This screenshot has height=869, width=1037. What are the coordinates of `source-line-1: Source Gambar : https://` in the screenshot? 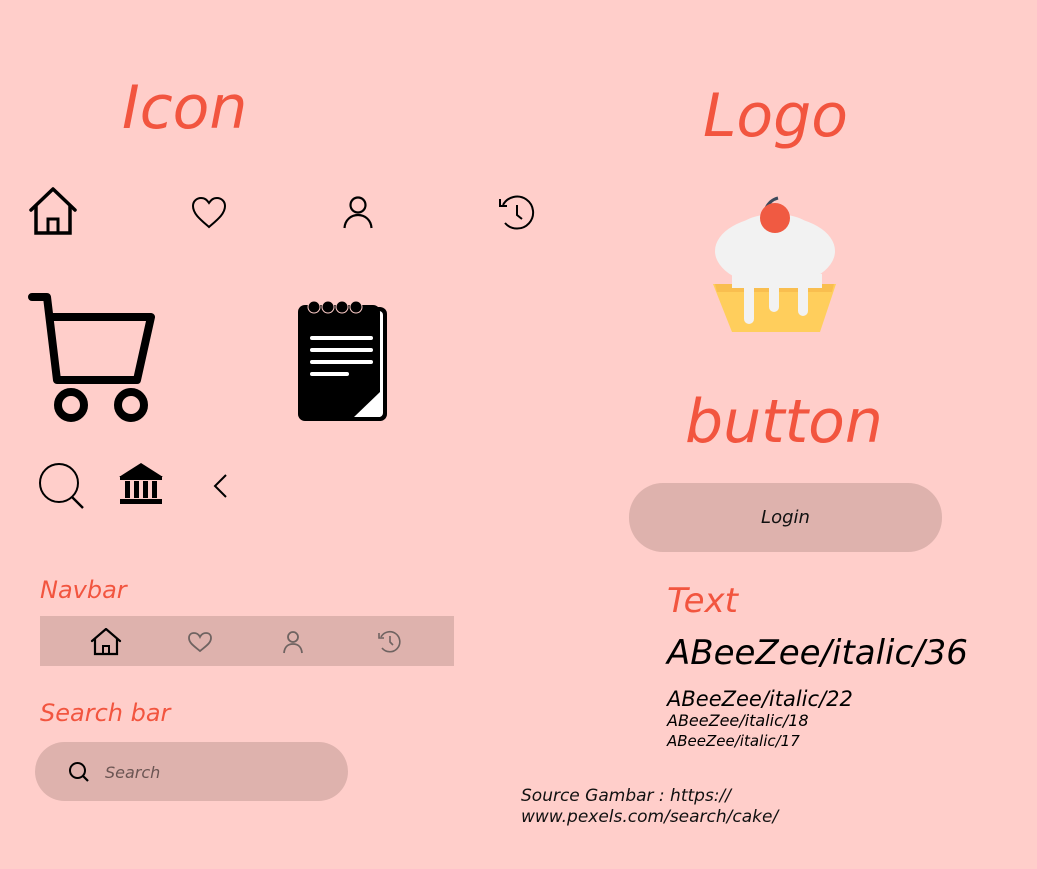 It's located at (626, 796).